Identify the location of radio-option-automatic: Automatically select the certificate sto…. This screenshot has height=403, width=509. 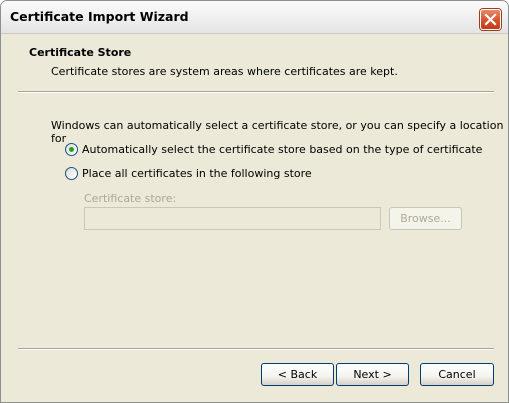
(273, 149).